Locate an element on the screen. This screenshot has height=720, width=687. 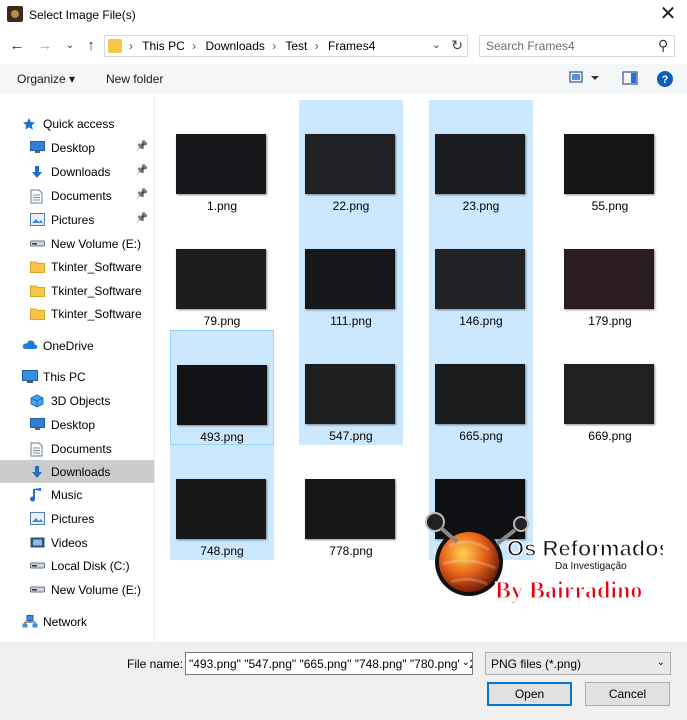
sidebar-item-label: Quick access is located at coordinates (79, 124).